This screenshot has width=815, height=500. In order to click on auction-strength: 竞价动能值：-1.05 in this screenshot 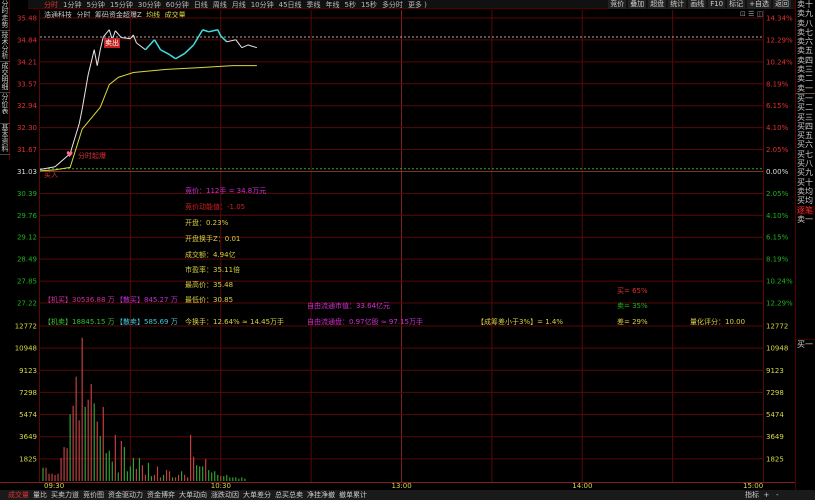, I will do `click(215, 207)`.